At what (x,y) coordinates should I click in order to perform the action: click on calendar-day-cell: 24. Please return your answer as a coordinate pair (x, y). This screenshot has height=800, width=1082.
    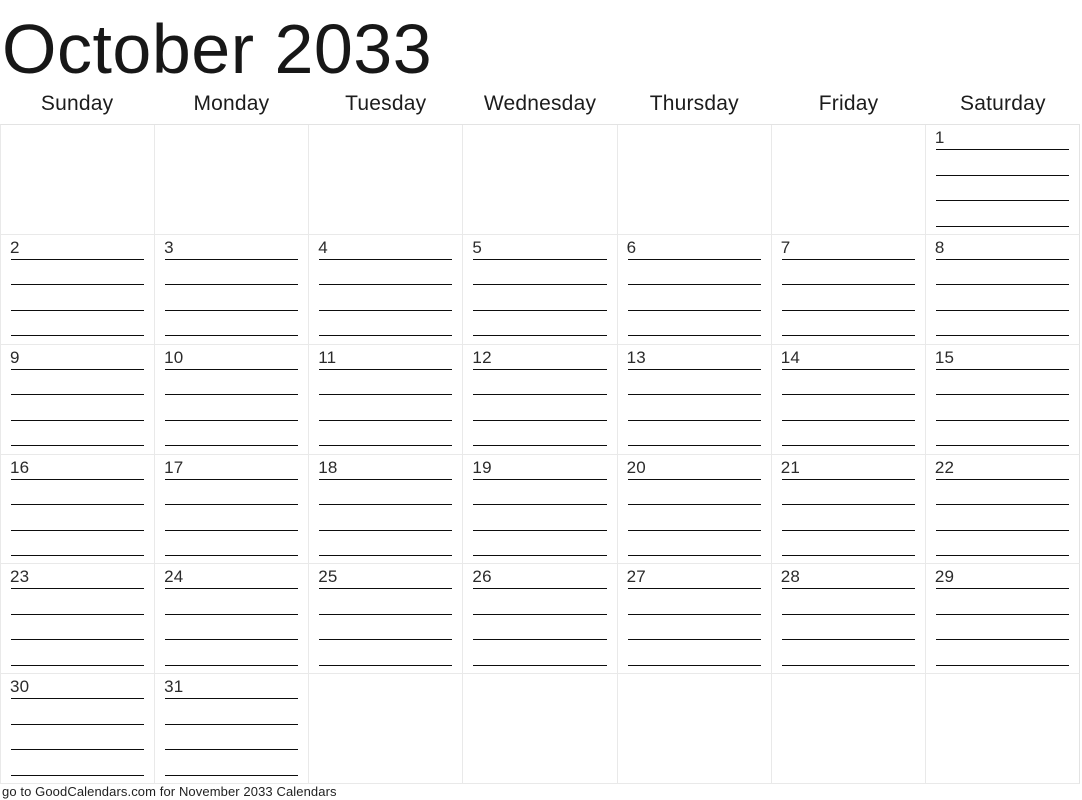
    Looking at the image, I should click on (232, 619).